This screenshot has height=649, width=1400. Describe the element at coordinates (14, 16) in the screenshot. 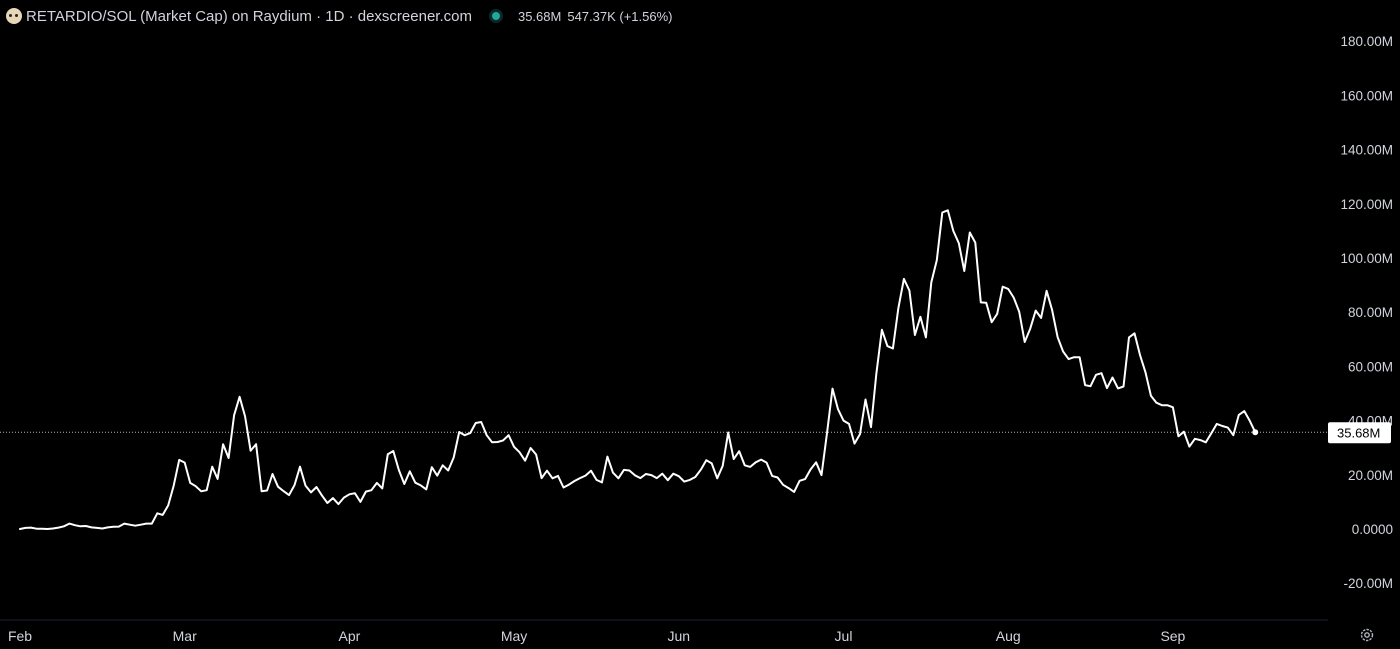

I see `token-logo-icon` at that location.